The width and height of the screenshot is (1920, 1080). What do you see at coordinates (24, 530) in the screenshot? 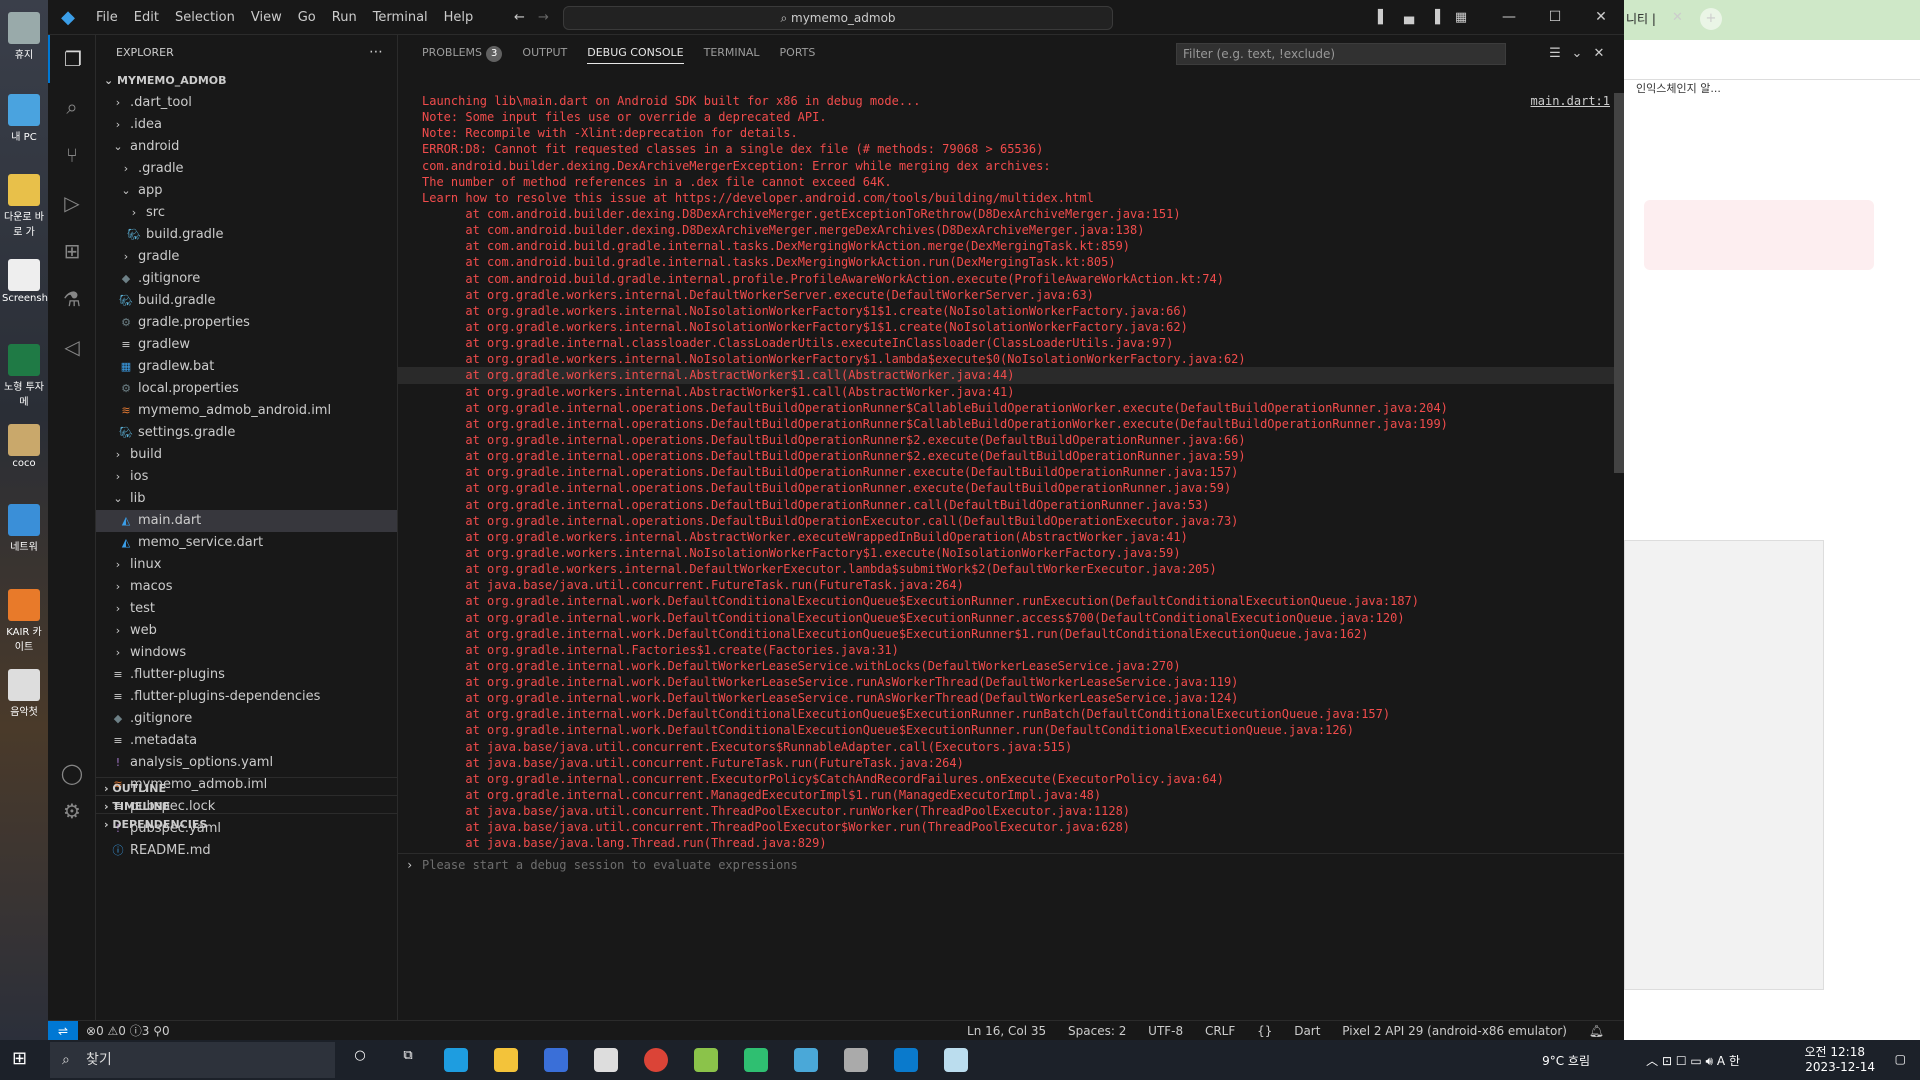
I see `desktop-icon-network: 네트워` at bounding box center [24, 530].